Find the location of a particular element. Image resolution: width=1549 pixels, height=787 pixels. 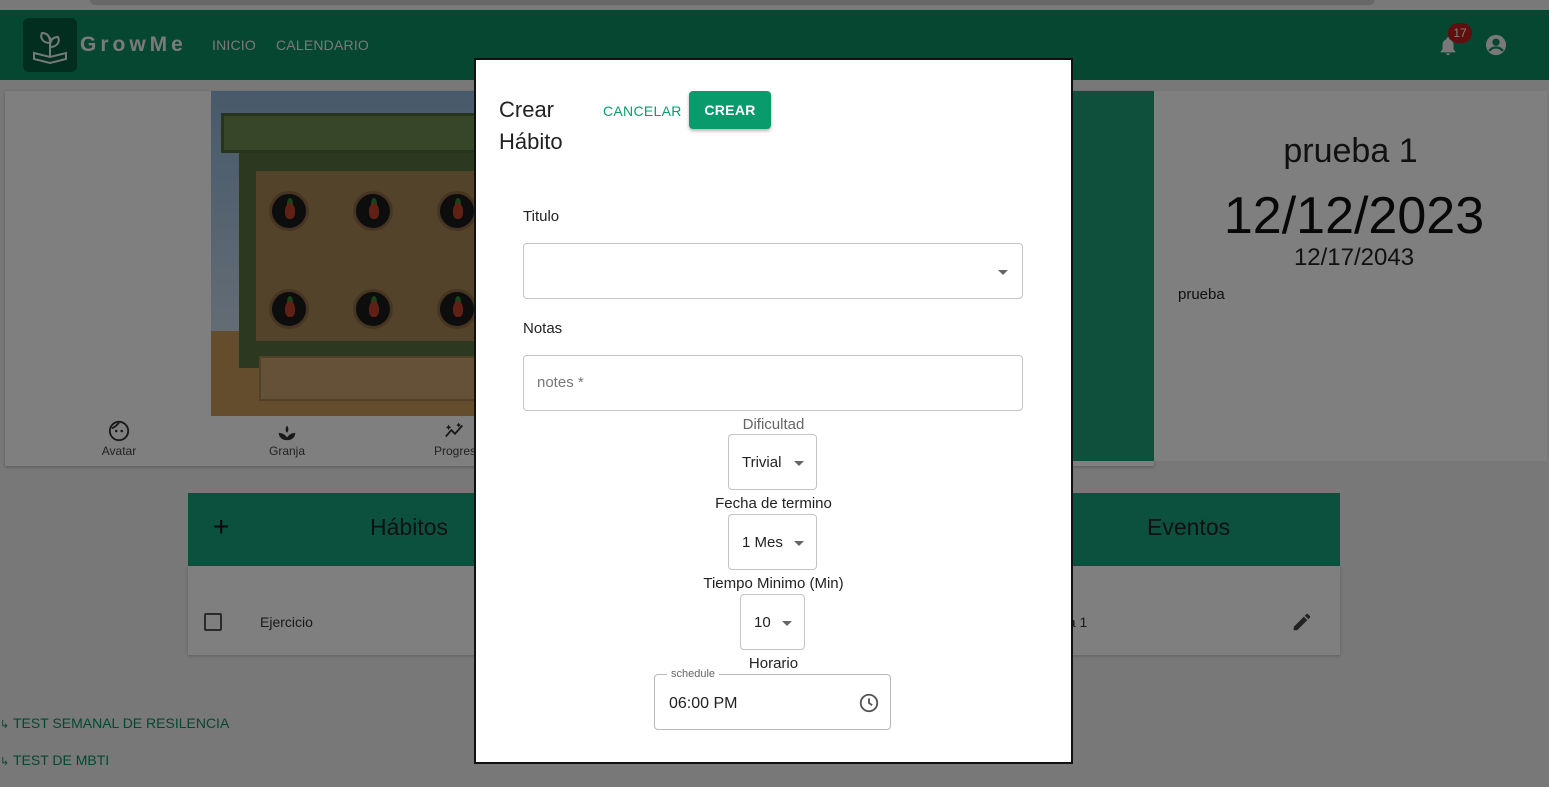

dialog-title-line1: Crear is located at coordinates (527, 109).